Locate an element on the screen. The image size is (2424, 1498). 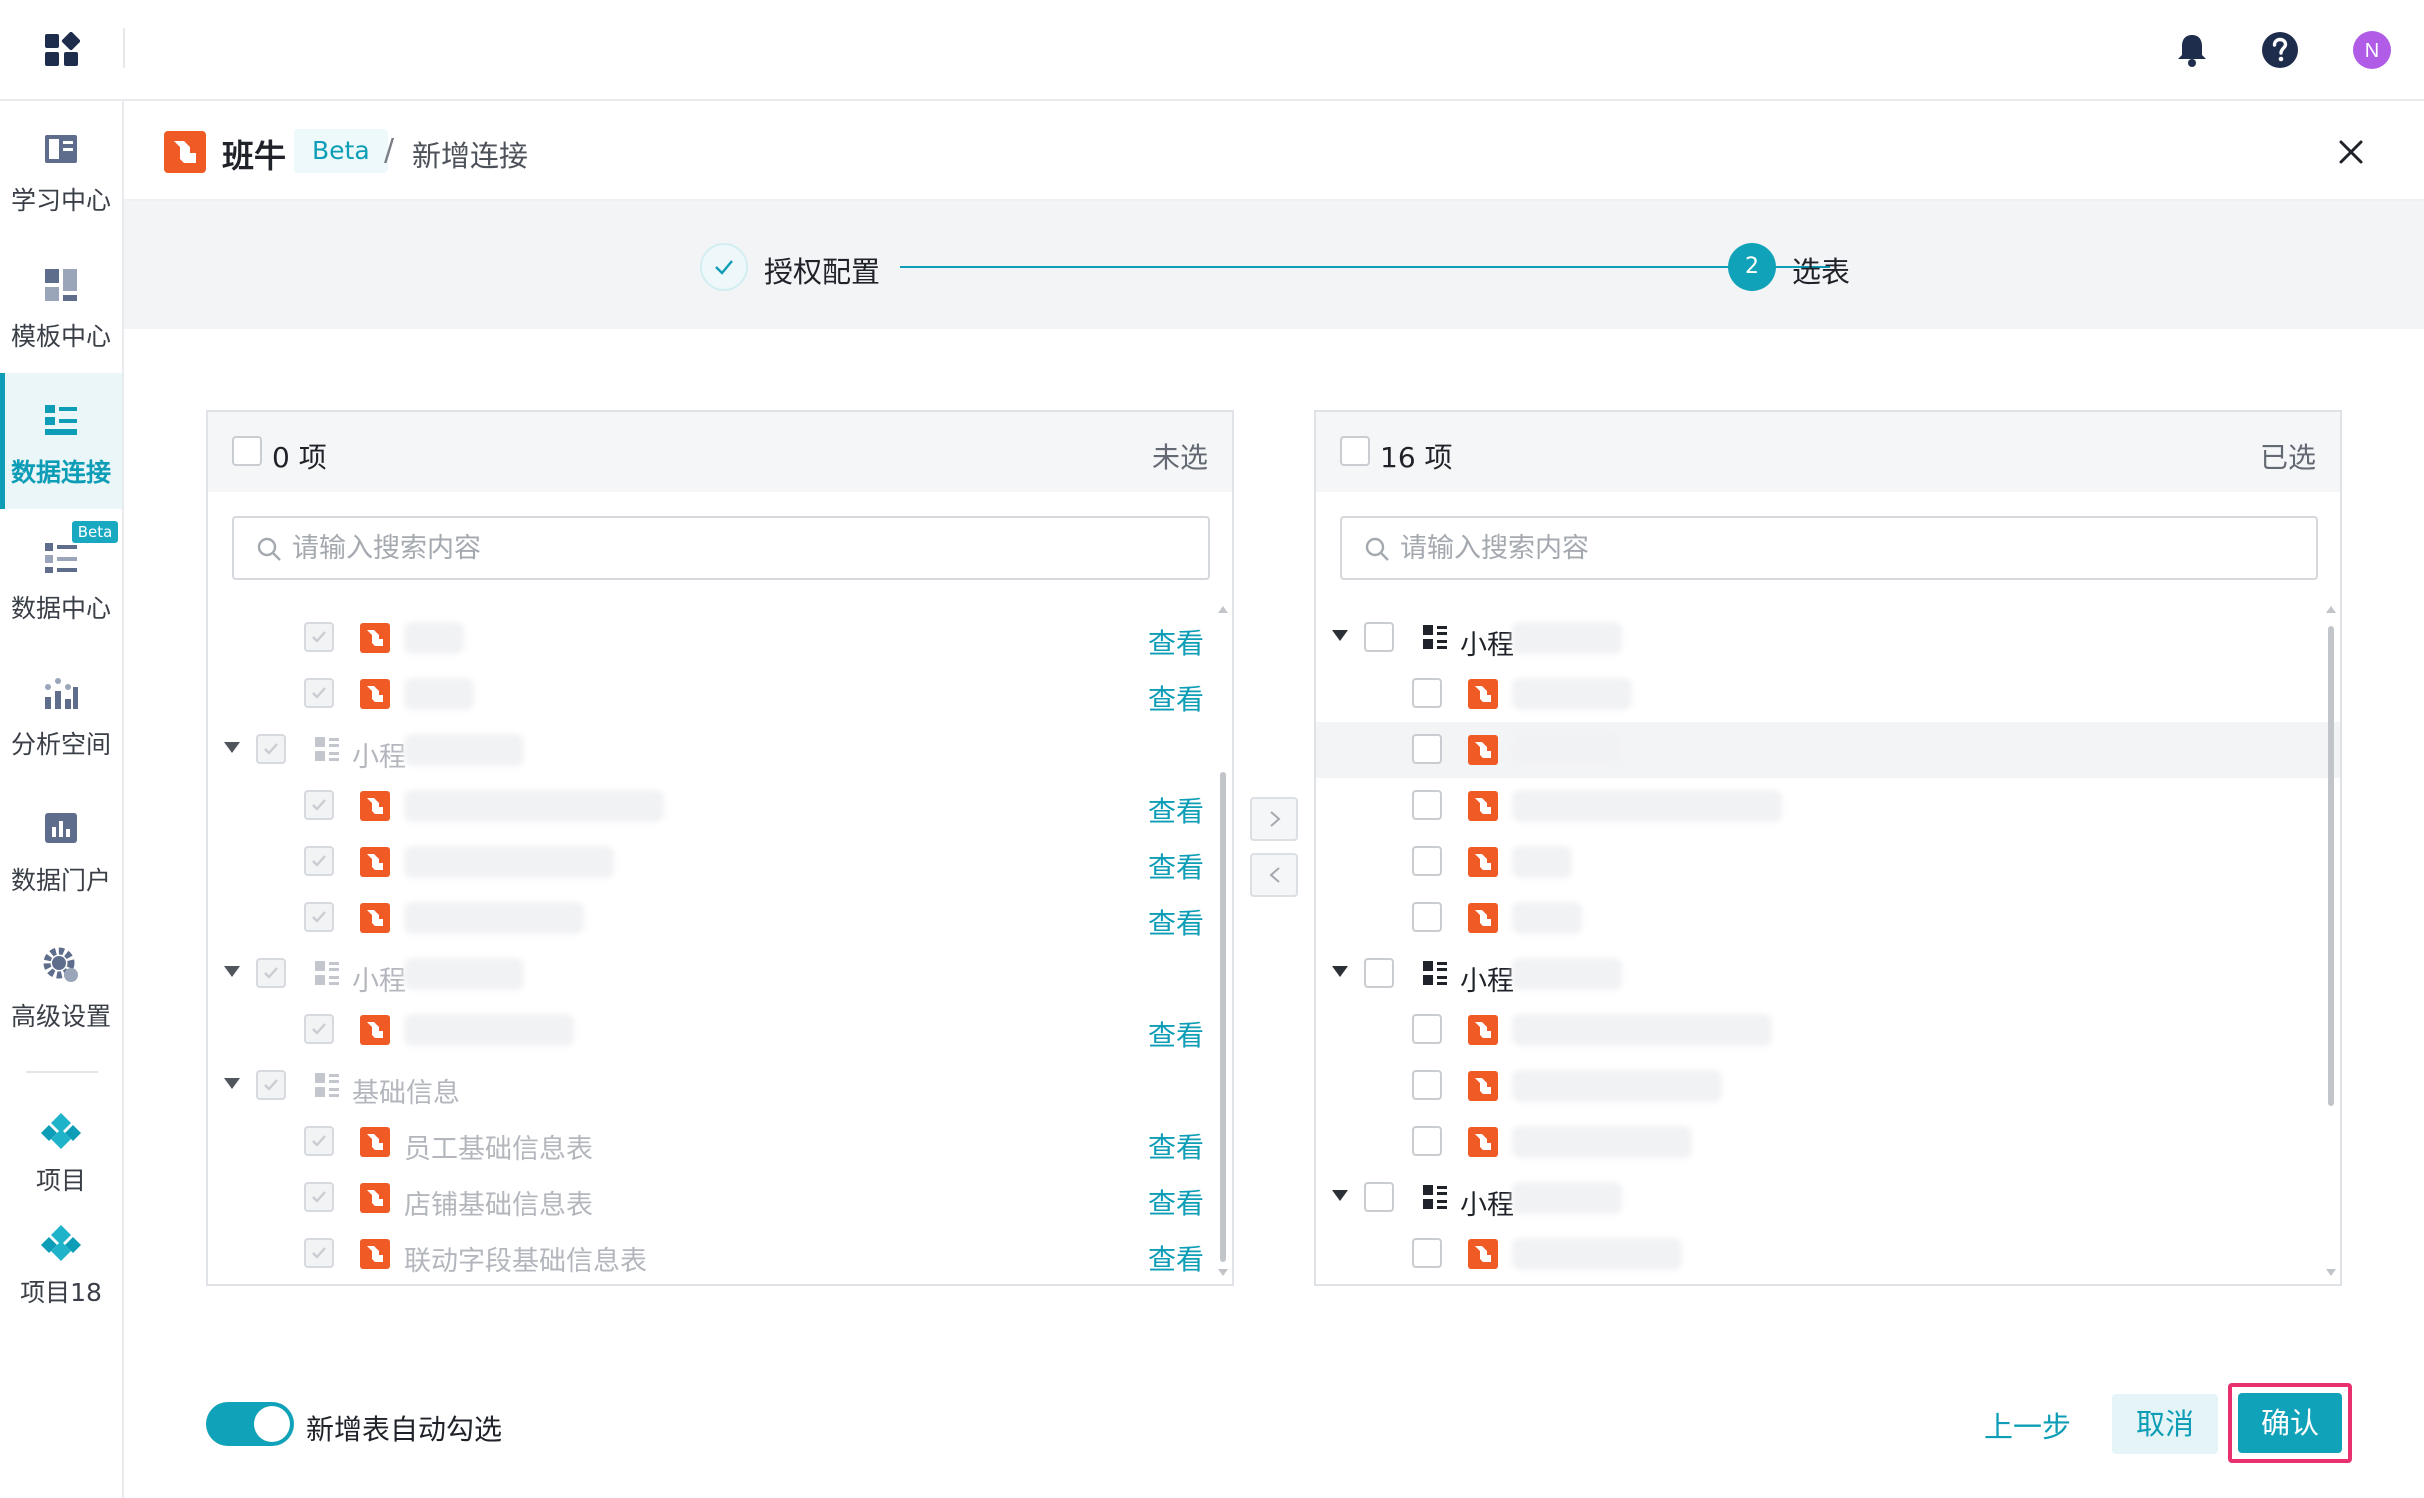
sidebar-item-settings: 高级设置 is located at coordinates (61, 985).